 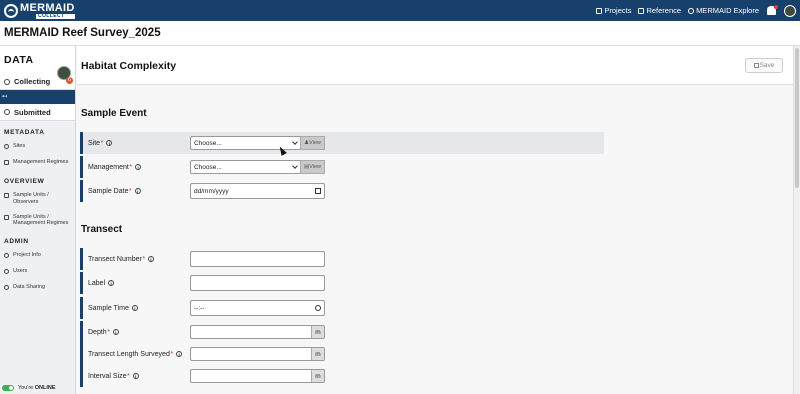 I want to click on nav-reference-link: Reference, so click(x=659, y=10).